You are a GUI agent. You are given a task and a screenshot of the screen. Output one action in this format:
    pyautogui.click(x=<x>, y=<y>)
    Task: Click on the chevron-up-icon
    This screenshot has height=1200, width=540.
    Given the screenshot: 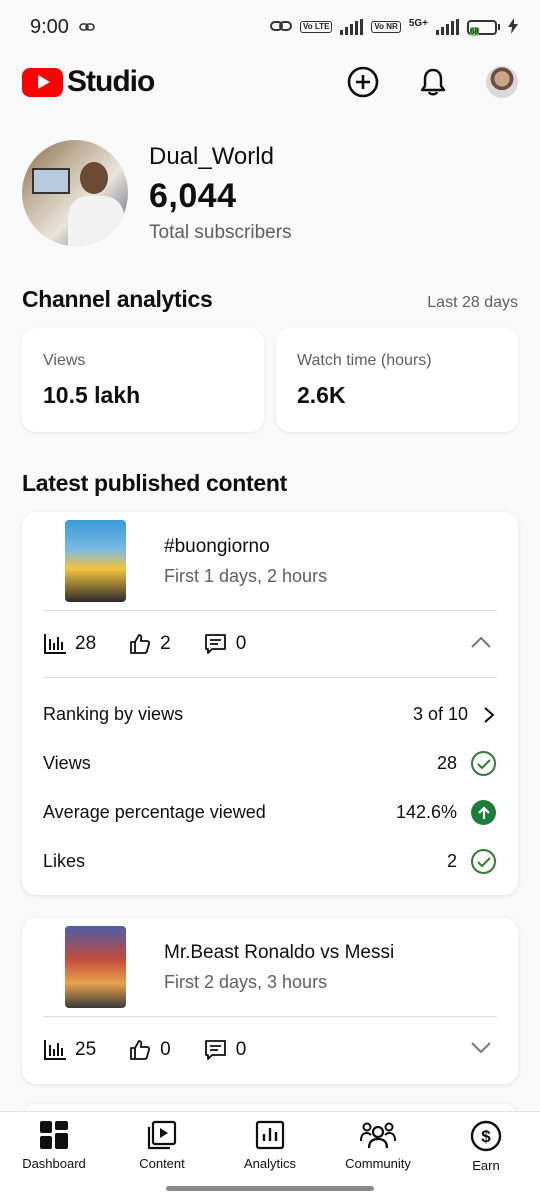 What is the action you would take?
    pyautogui.click(x=481, y=642)
    